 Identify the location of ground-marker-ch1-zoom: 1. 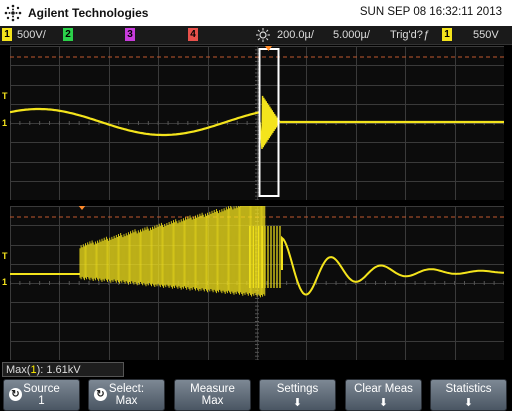
(4, 282).